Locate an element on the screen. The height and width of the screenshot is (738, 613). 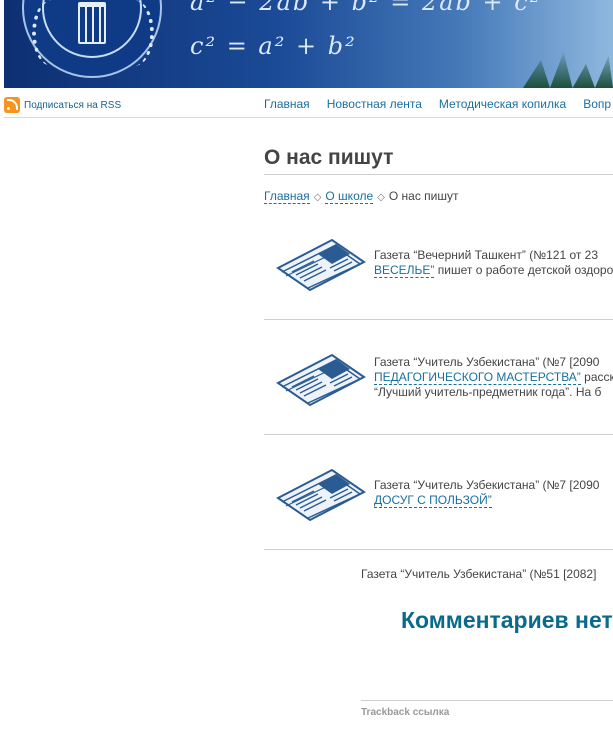
rss-icon is located at coordinates (12, 105).